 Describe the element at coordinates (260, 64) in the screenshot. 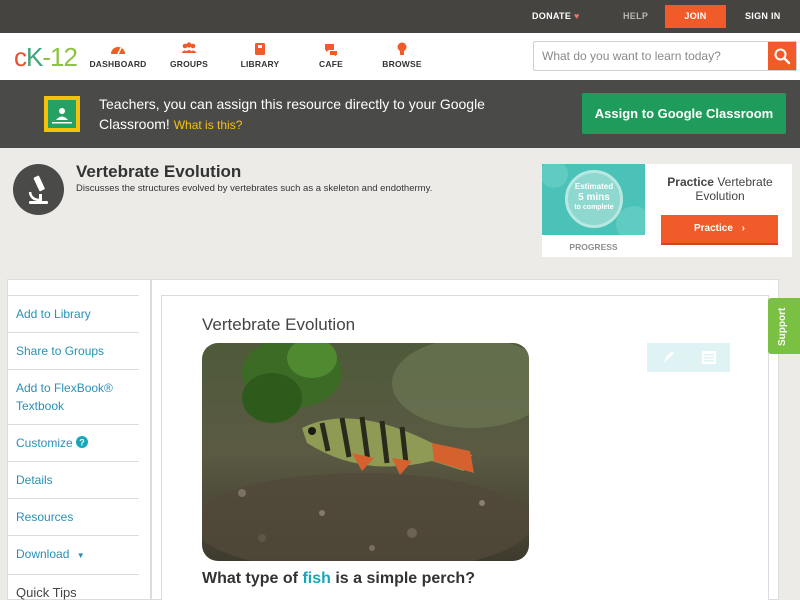

I see `nav-library-label: LIBRARY` at that location.